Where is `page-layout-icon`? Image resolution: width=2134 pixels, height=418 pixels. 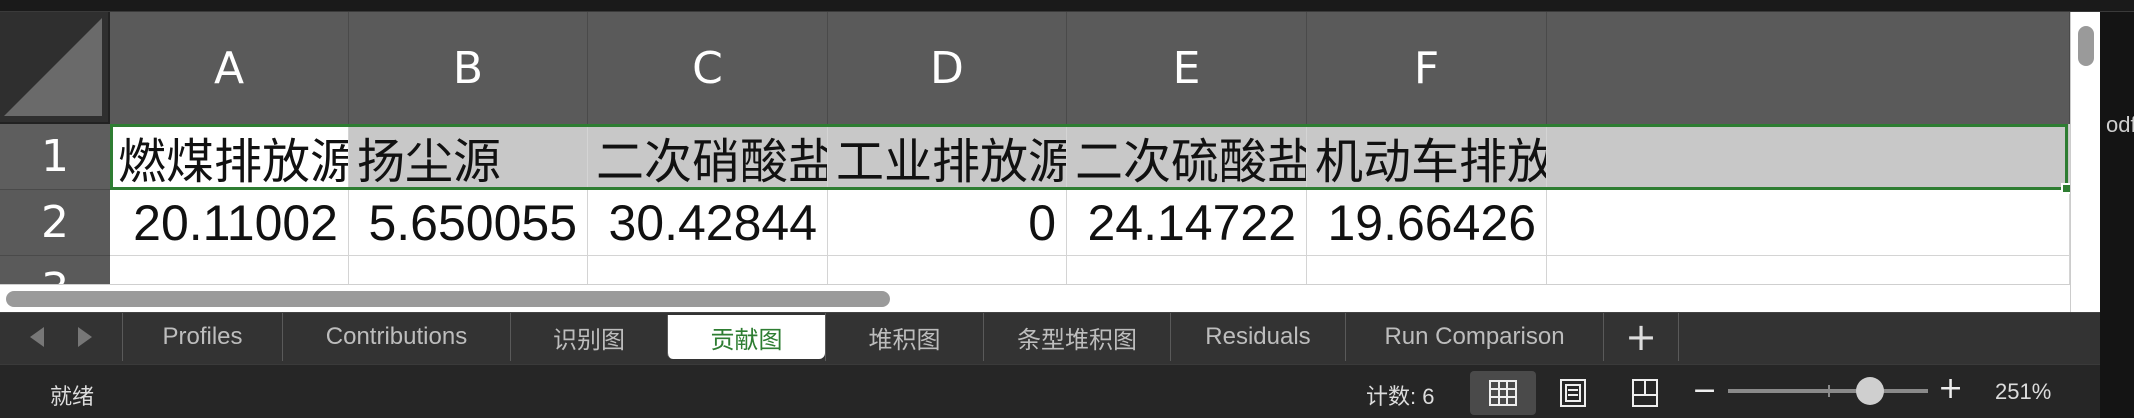
page-layout-icon is located at coordinates (1573, 393).